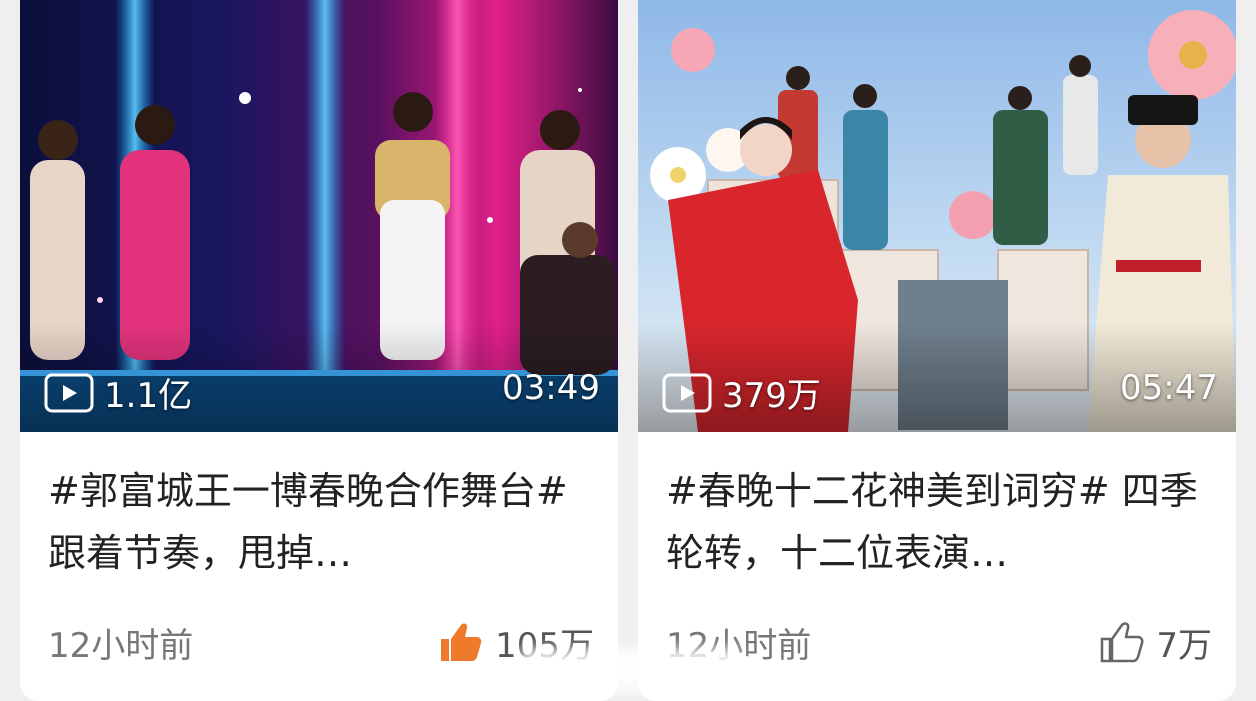 This screenshot has width=1256, height=701. I want to click on like-count: 7万, so click(1184, 645).